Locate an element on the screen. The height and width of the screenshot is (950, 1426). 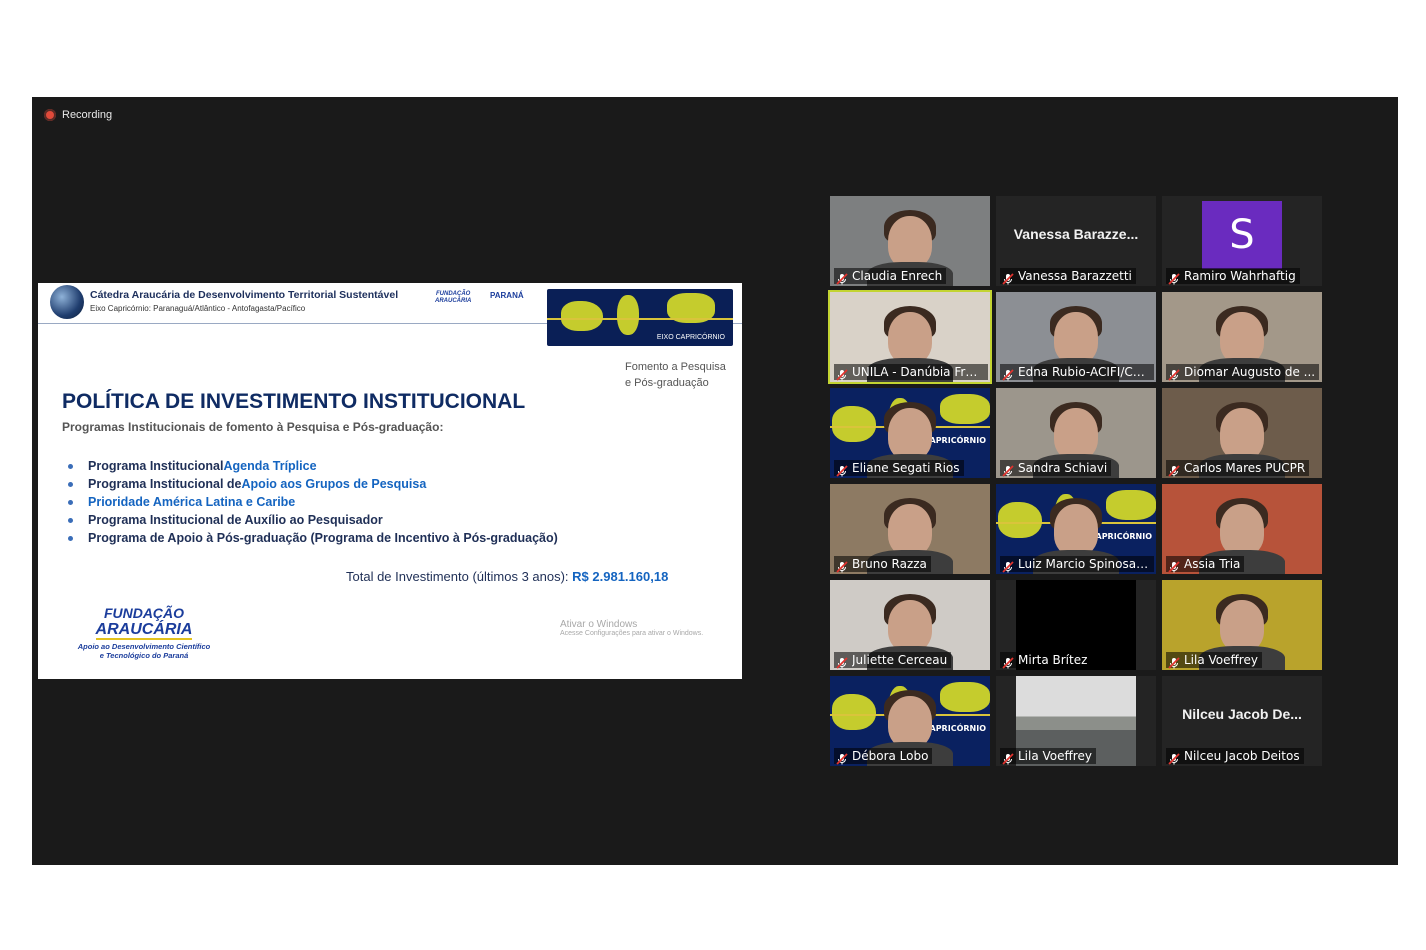
participant-name: Assia Tria is located at coordinates (1212, 564).